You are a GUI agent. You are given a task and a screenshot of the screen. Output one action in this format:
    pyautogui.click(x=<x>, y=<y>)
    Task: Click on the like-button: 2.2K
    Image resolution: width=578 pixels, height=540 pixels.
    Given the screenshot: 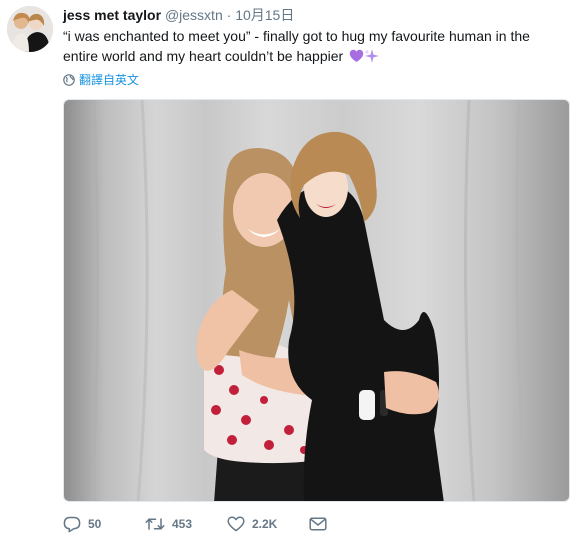 What is the action you would take?
    pyautogui.click(x=268, y=524)
    